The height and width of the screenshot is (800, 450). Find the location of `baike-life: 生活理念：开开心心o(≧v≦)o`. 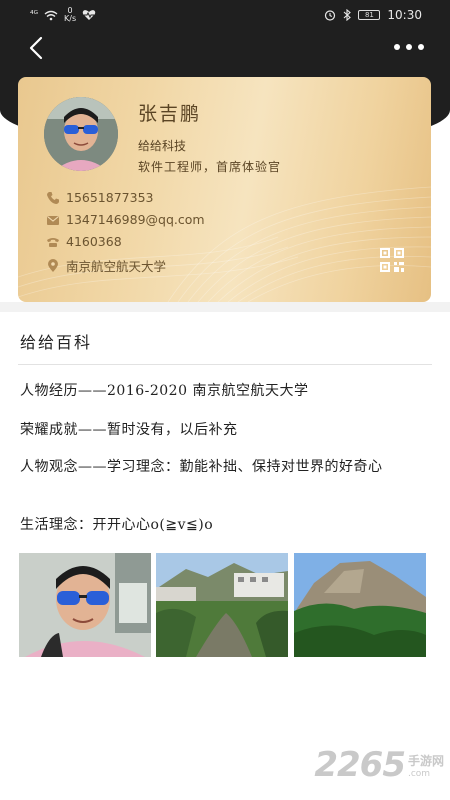

baike-life: 生活理念：开开心心o(≧v≦)o is located at coordinates (117, 525).